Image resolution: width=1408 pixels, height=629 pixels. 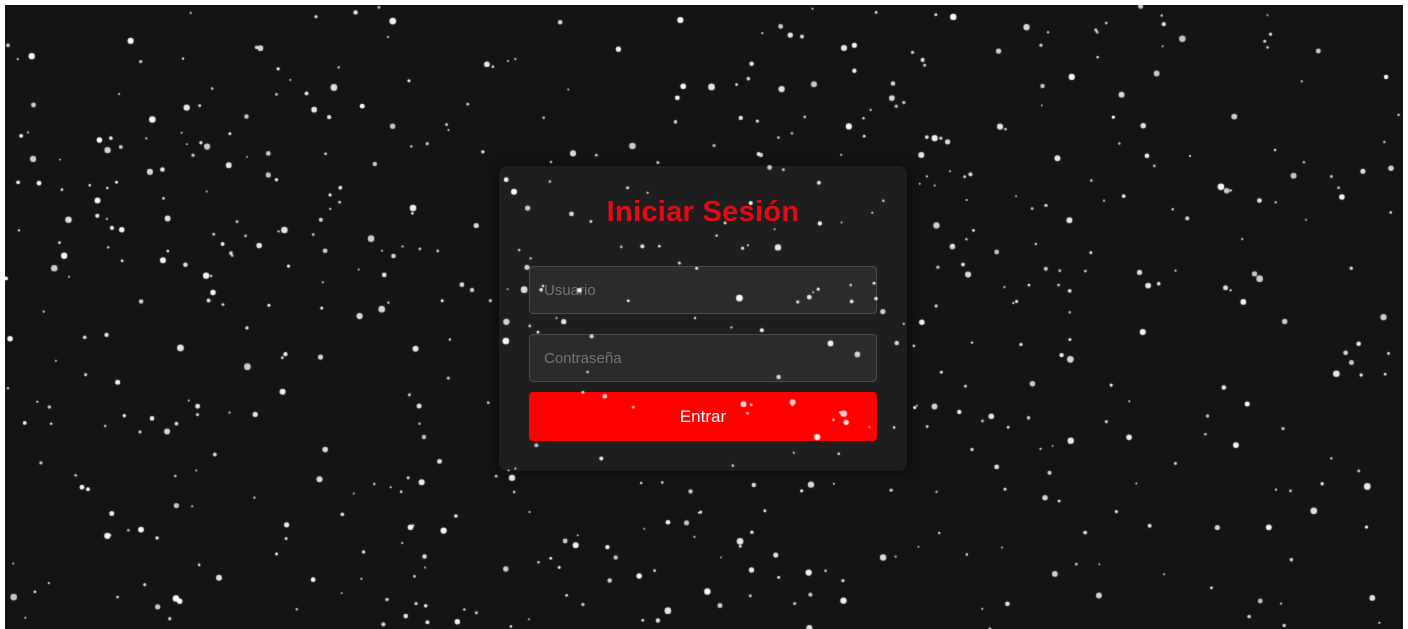 What do you see at coordinates (703, 416) in the screenshot?
I see `login-submit-button: Entrar` at bounding box center [703, 416].